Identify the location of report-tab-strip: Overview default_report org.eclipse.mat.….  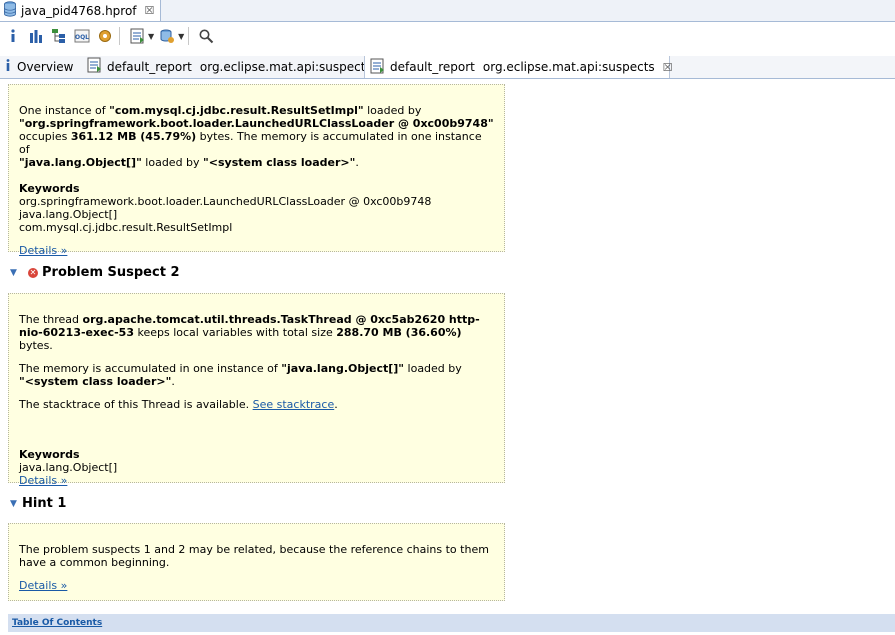
(447, 67).